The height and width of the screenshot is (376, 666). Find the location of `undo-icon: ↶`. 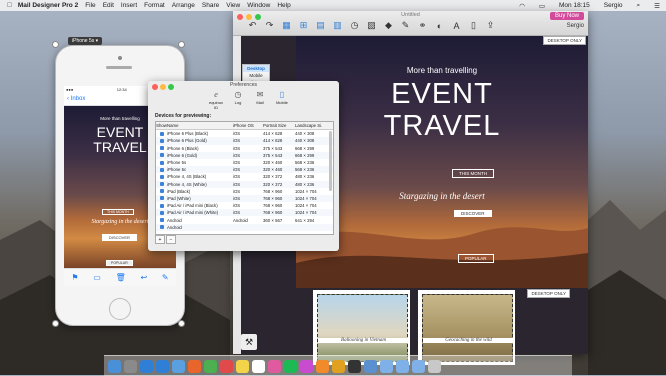

undo-icon: ↶ is located at coordinates (252, 25).